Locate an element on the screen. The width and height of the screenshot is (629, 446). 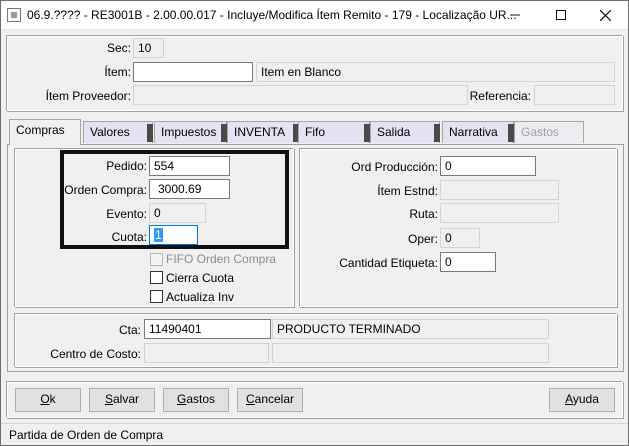
tab-fifo: Fifo is located at coordinates (334, 132).